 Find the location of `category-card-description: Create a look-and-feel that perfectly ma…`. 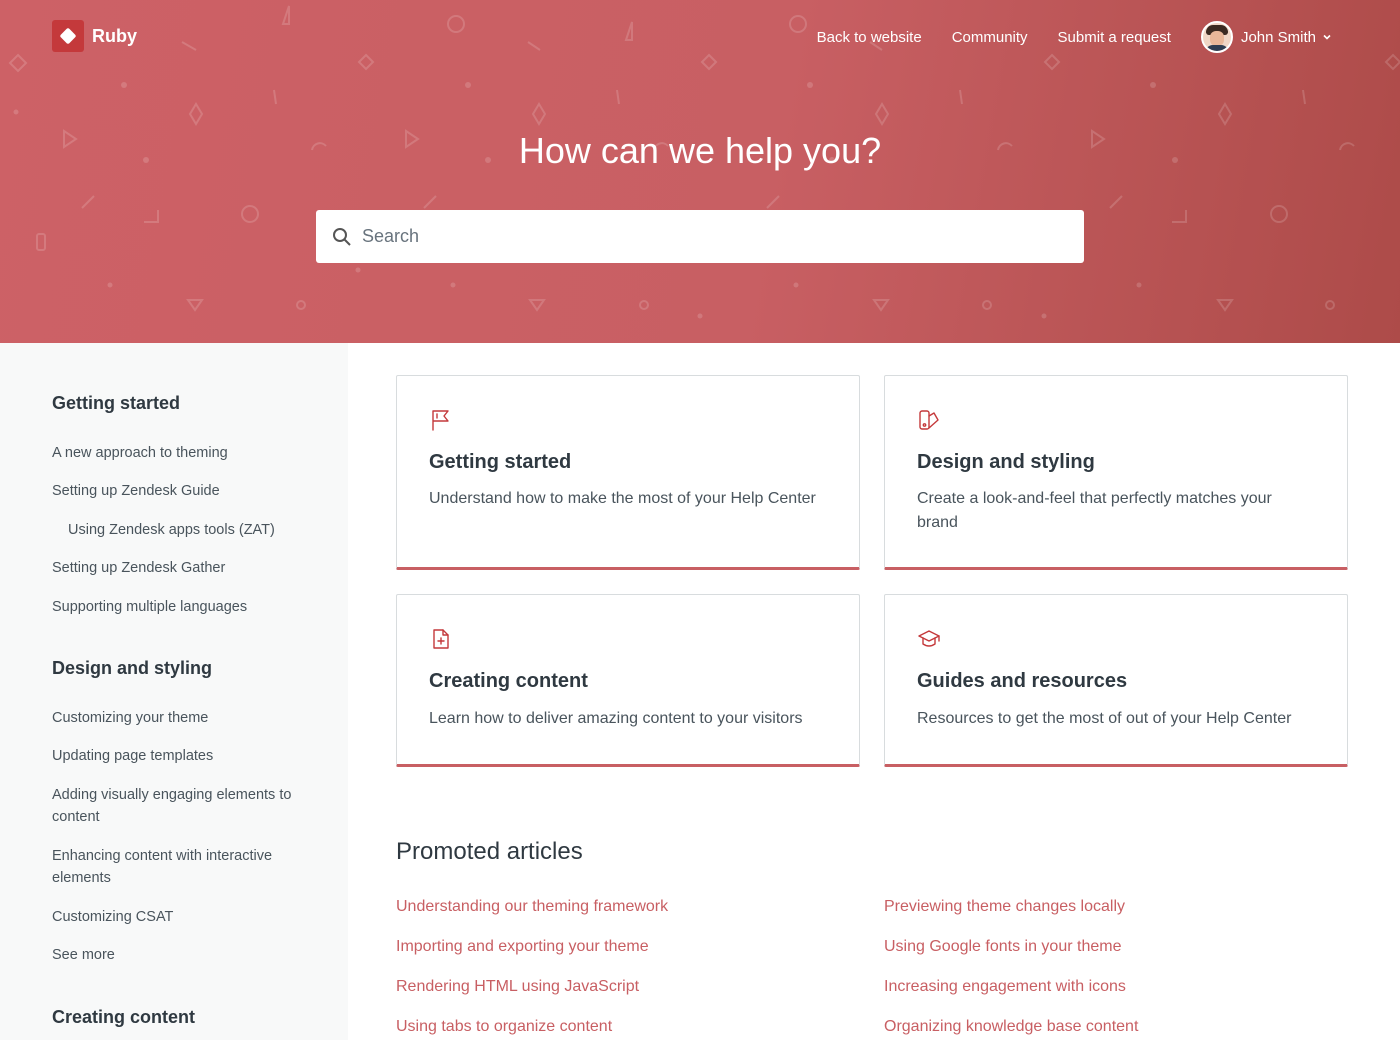

category-card-description: Create a look-and-feel that perfectly ma… is located at coordinates (1094, 510).